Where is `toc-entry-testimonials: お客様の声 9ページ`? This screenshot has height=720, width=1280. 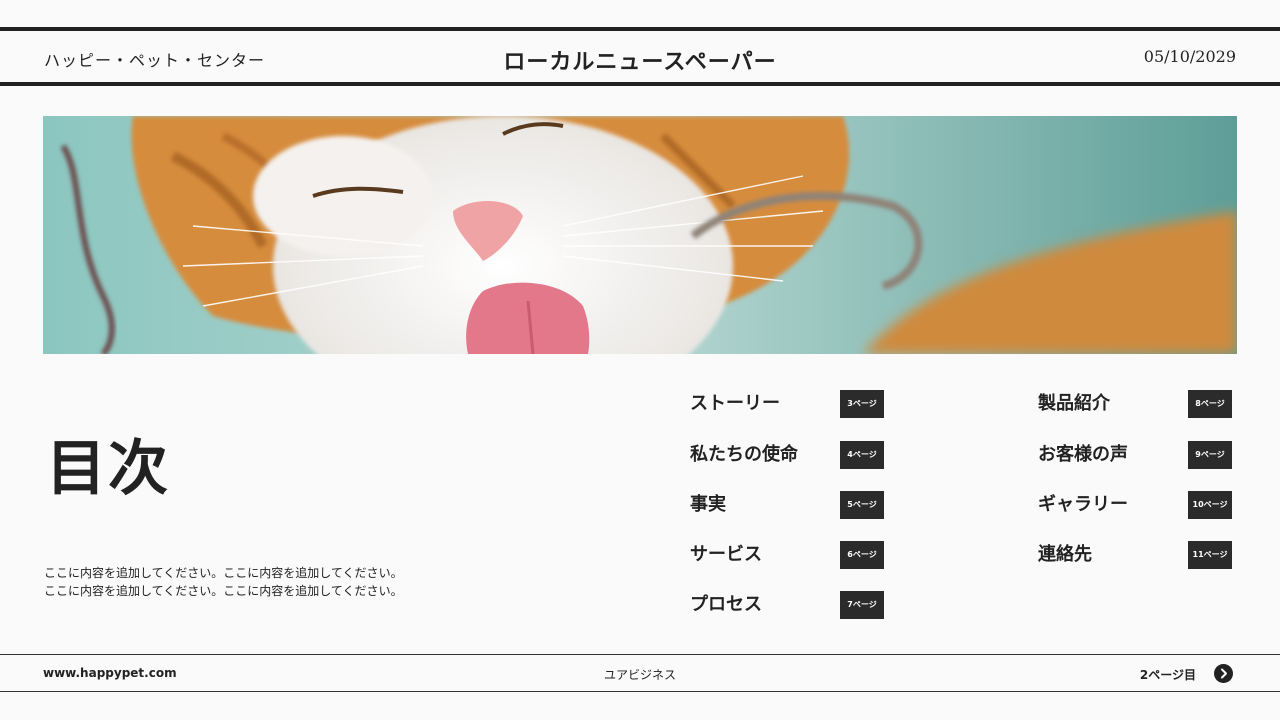 toc-entry-testimonials: お客様の声 9ページ is located at coordinates (1138, 455).